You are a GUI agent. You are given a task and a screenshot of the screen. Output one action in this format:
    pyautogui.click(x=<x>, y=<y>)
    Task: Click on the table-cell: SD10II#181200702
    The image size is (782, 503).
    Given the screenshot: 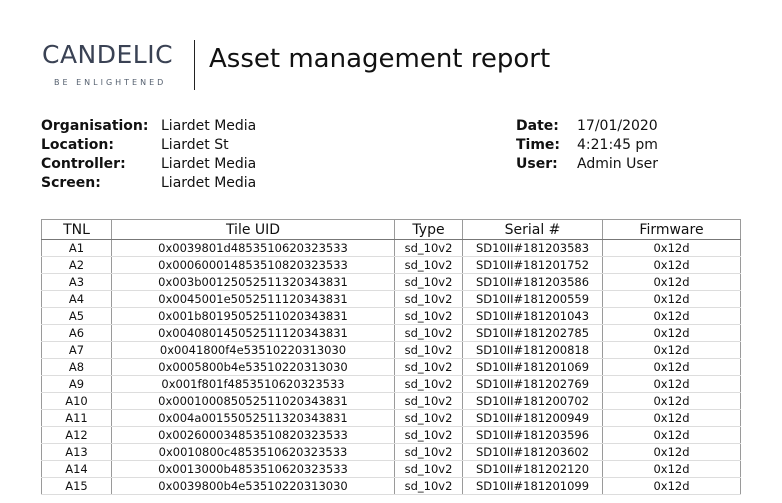 What is the action you would take?
    pyautogui.click(x=532, y=401)
    